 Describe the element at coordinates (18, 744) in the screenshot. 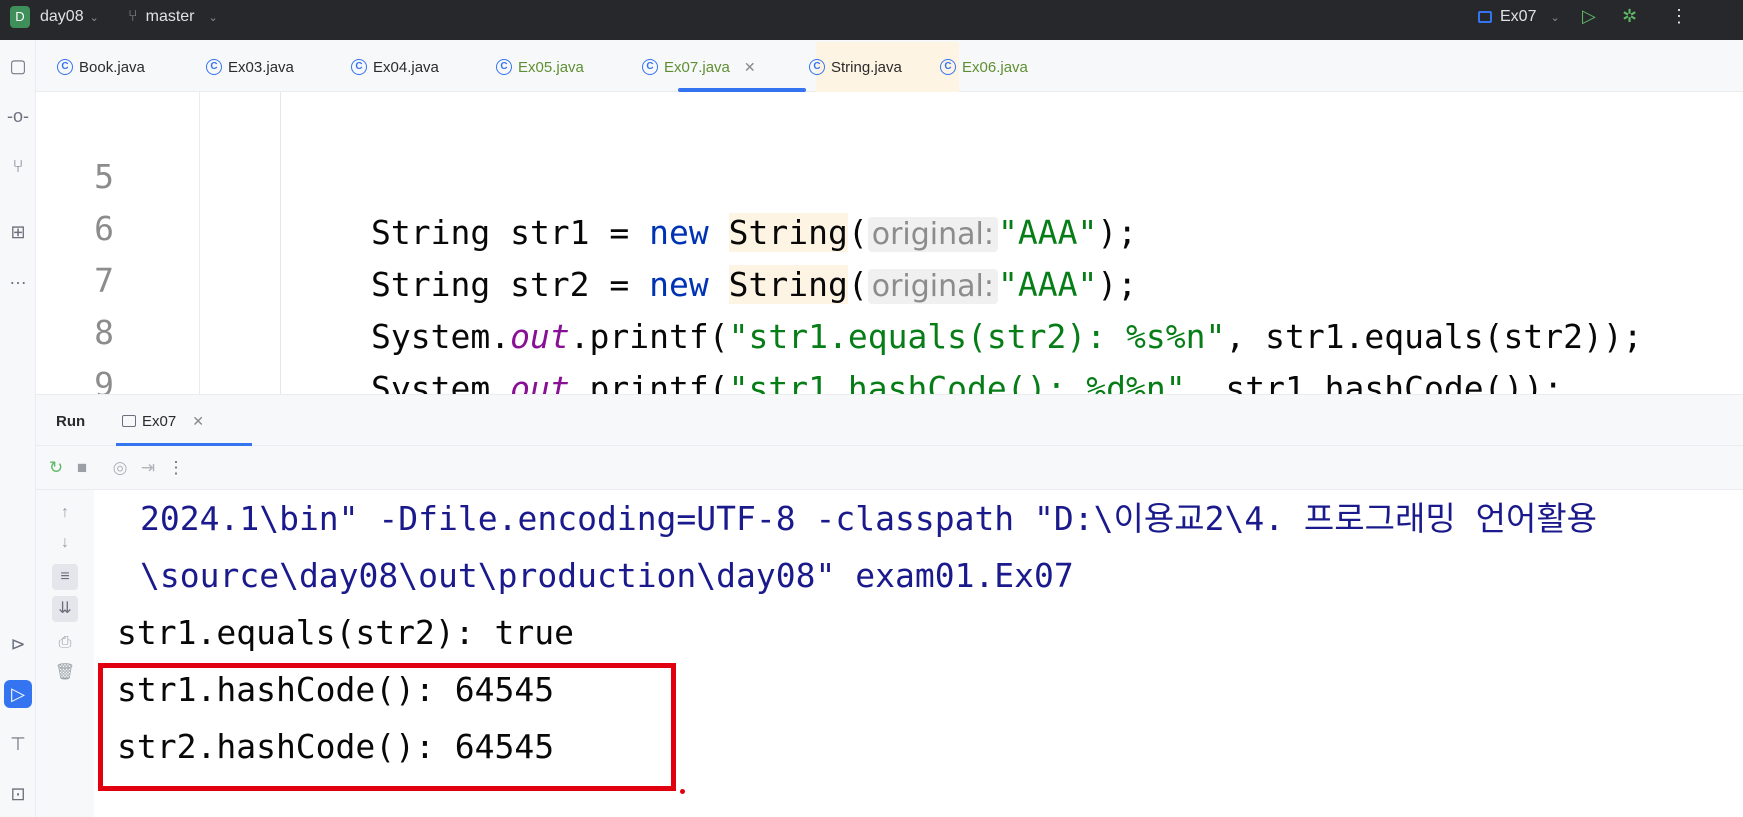

I see `build-icon: ⊤` at that location.